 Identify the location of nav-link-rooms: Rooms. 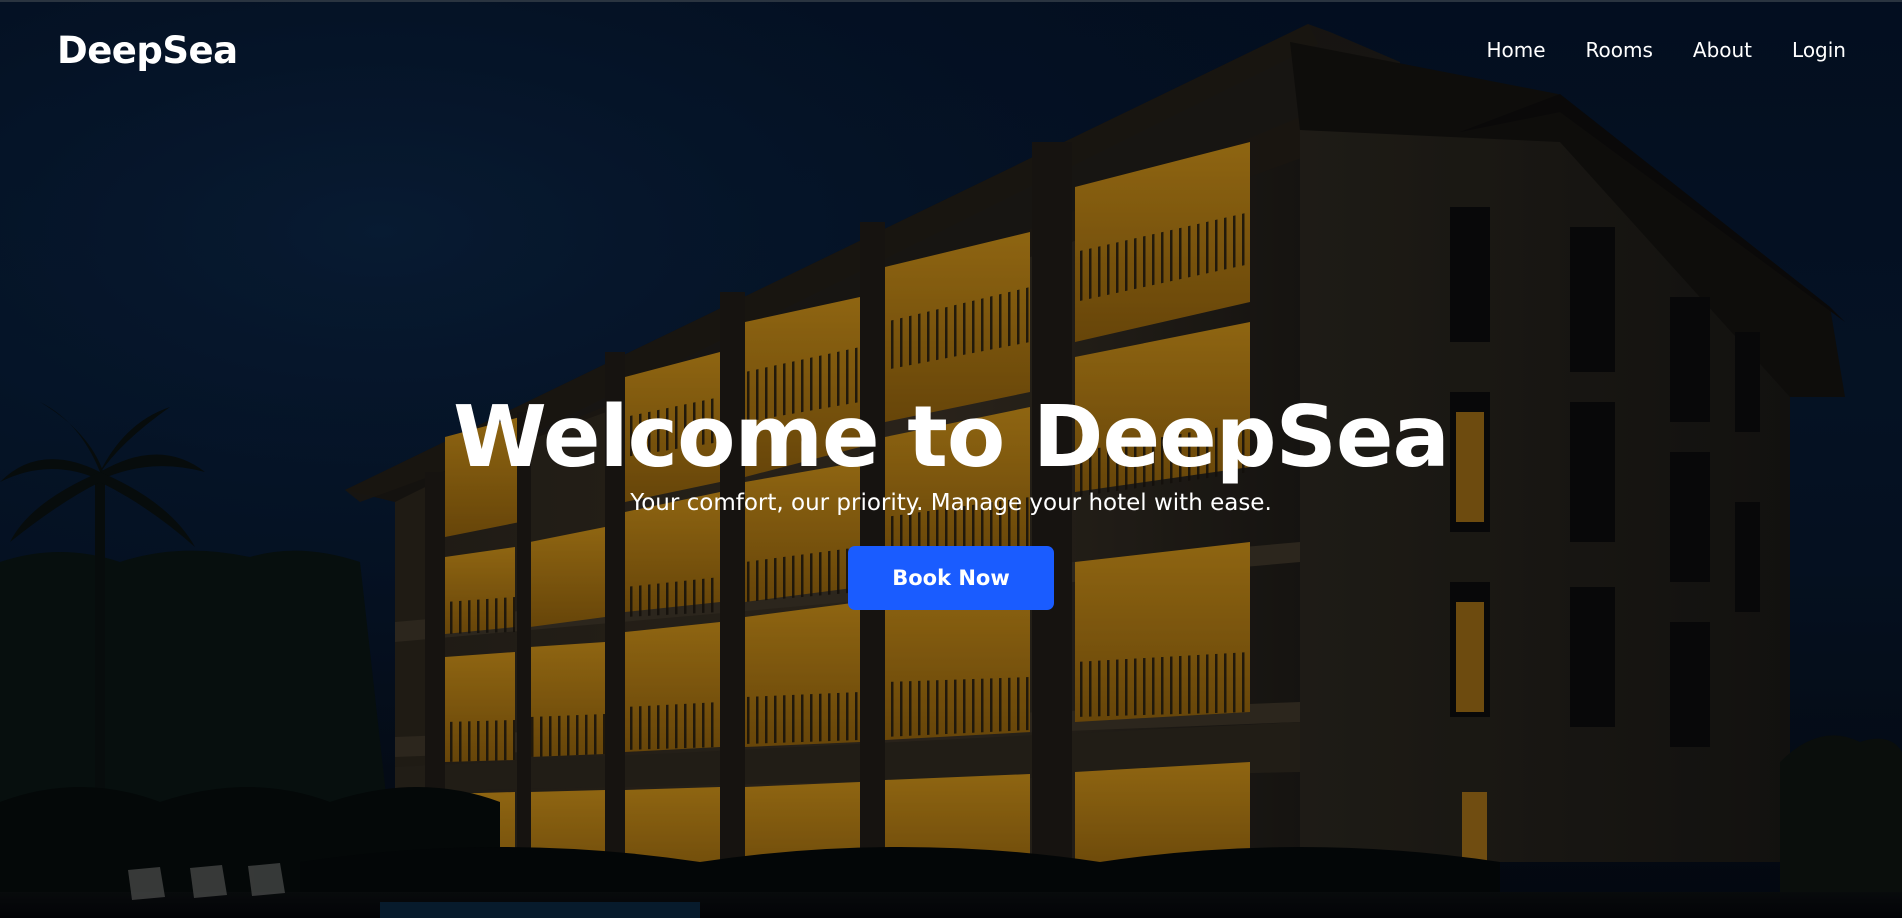
(1619, 50).